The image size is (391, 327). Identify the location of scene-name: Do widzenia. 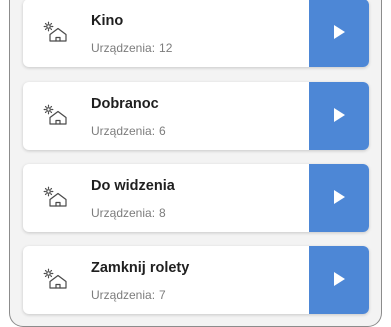
(133, 186).